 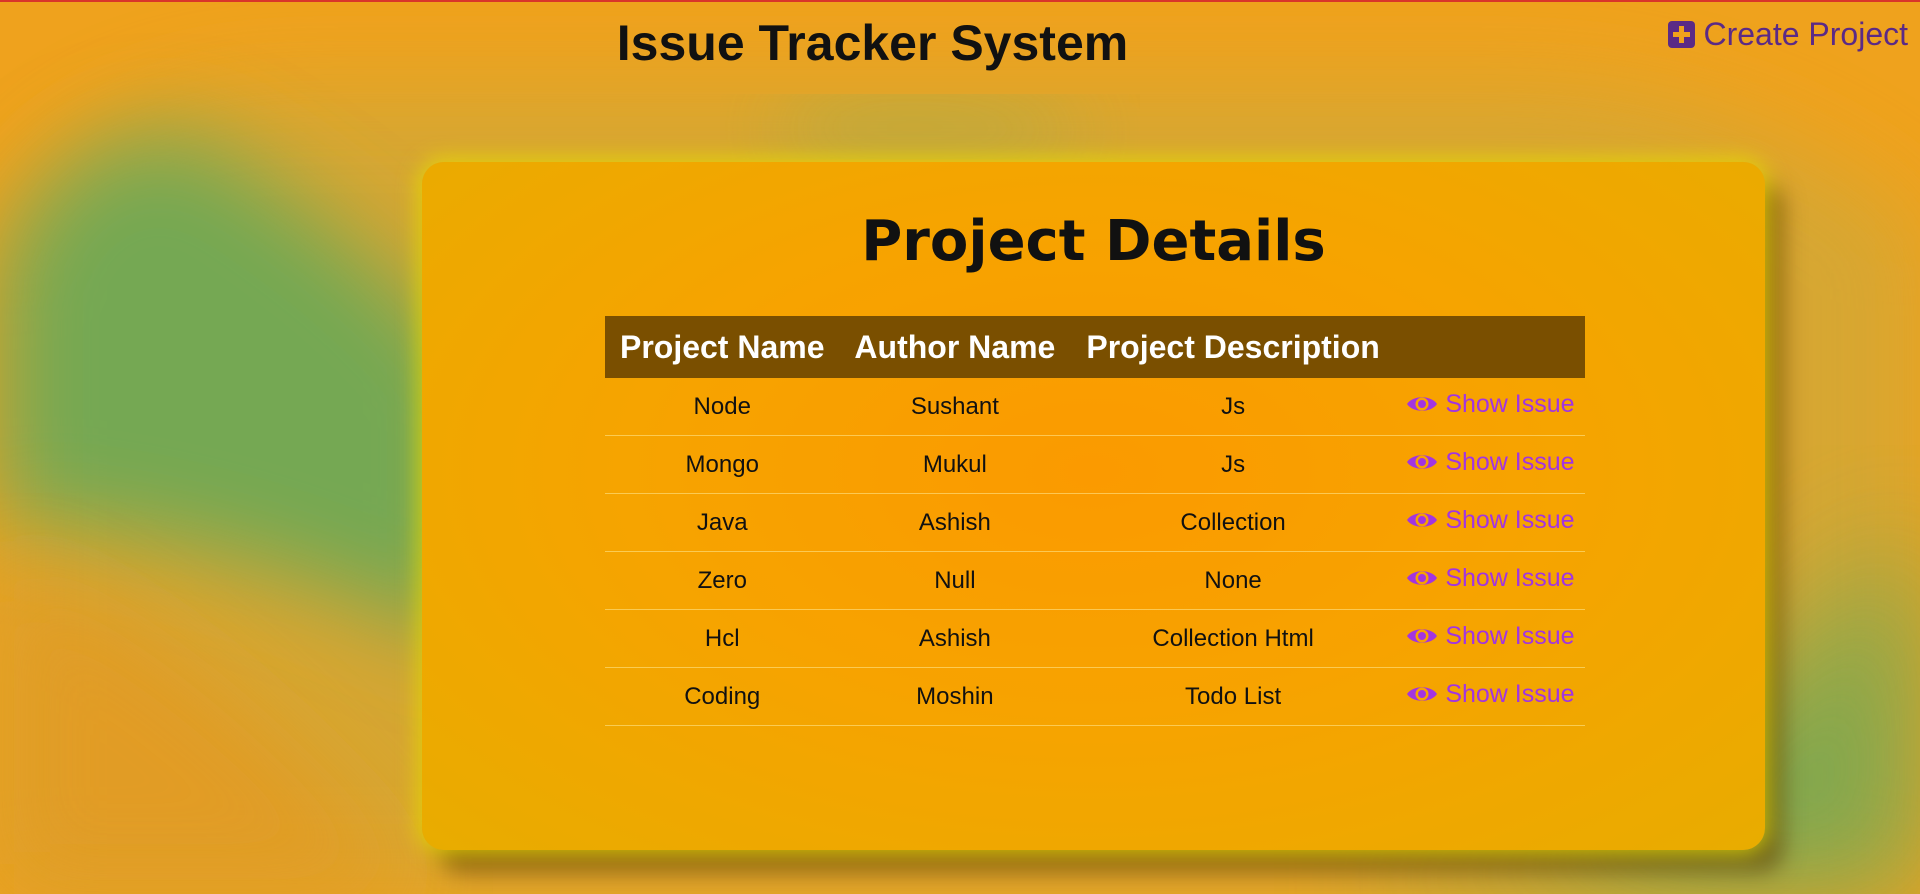 What do you see at coordinates (955, 580) in the screenshot?
I see `cell-author-name: Null` at bounding box center [955, 580].